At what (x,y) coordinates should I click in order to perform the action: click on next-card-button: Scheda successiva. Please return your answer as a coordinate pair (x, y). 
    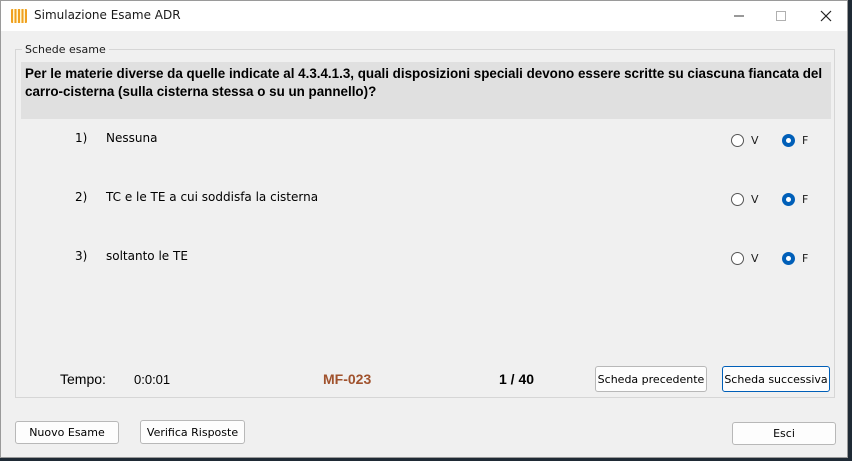
    Looking at the image, I should click on (776, 379).